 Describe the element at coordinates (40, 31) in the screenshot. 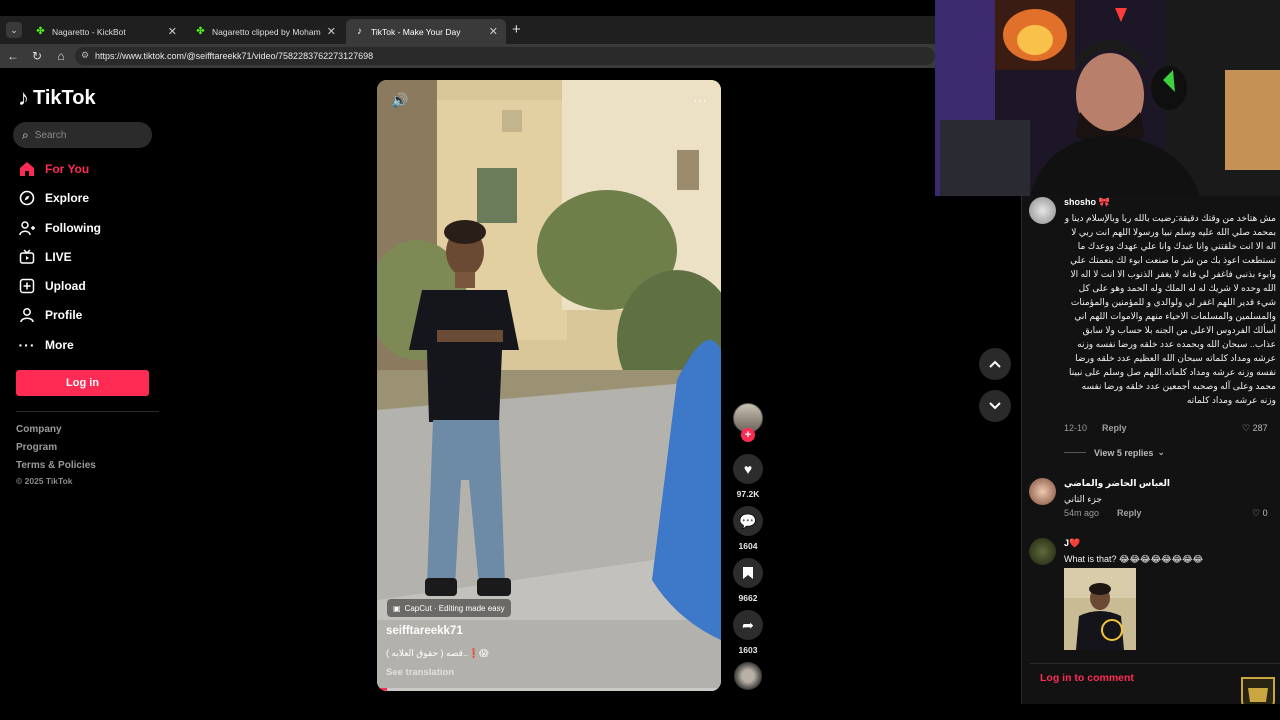

I see `kick-icon: ✤` at that location.